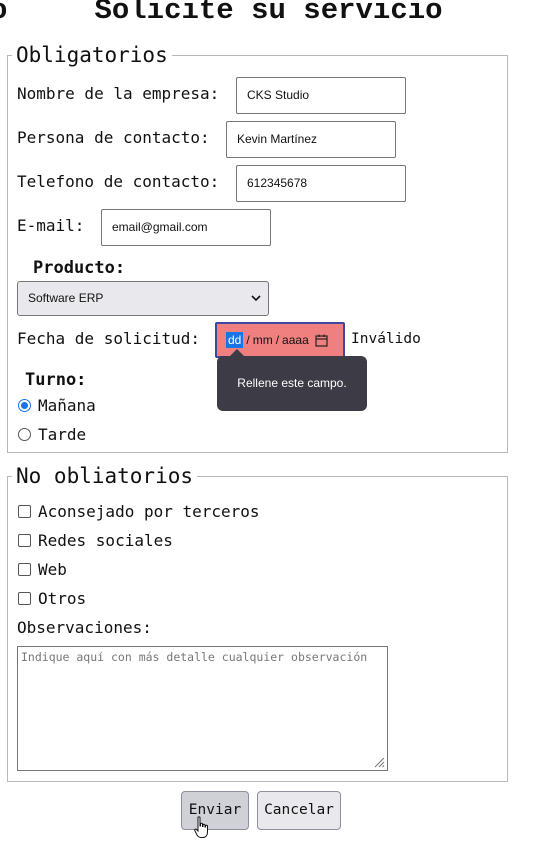 The height and width of the screenshot is (844, 537). I want to click on email-input: email@gmail.com, so click(186, 227).